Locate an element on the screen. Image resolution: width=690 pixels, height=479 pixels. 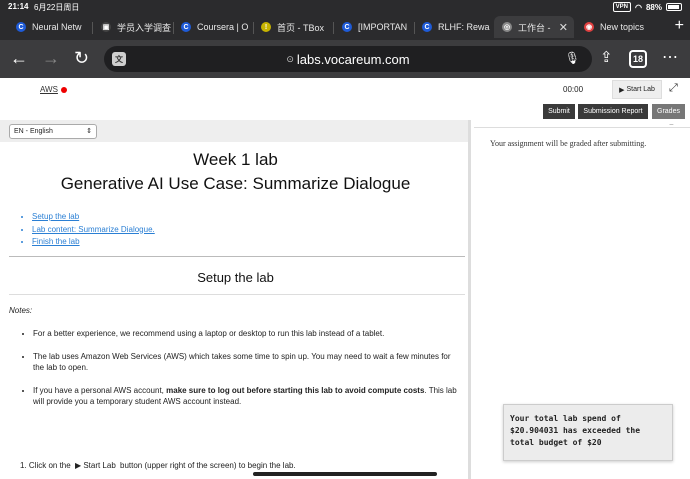
action-bar: Submit Submission Report Grades is located at coordinates (345, 111).